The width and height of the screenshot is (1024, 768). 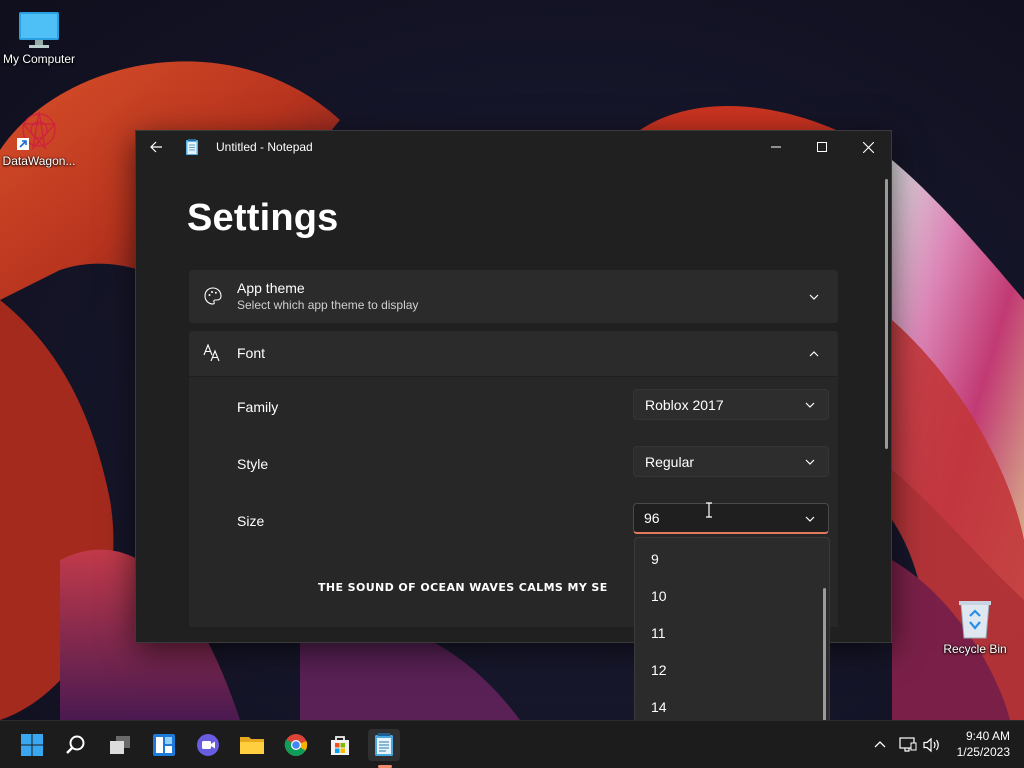 I want to click on notepad-icon, so click(x=384, y=744).